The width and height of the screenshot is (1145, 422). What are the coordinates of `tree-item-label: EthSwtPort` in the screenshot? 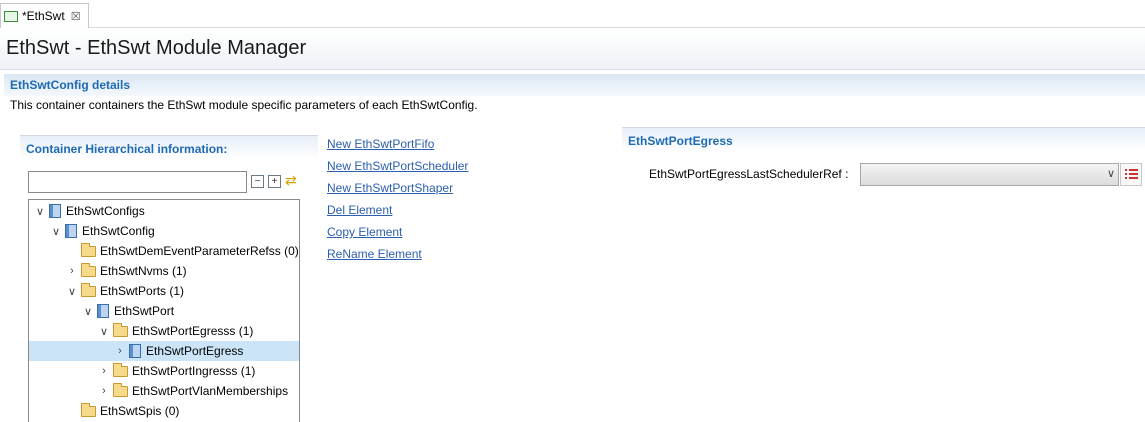 It's located at (144, 311).